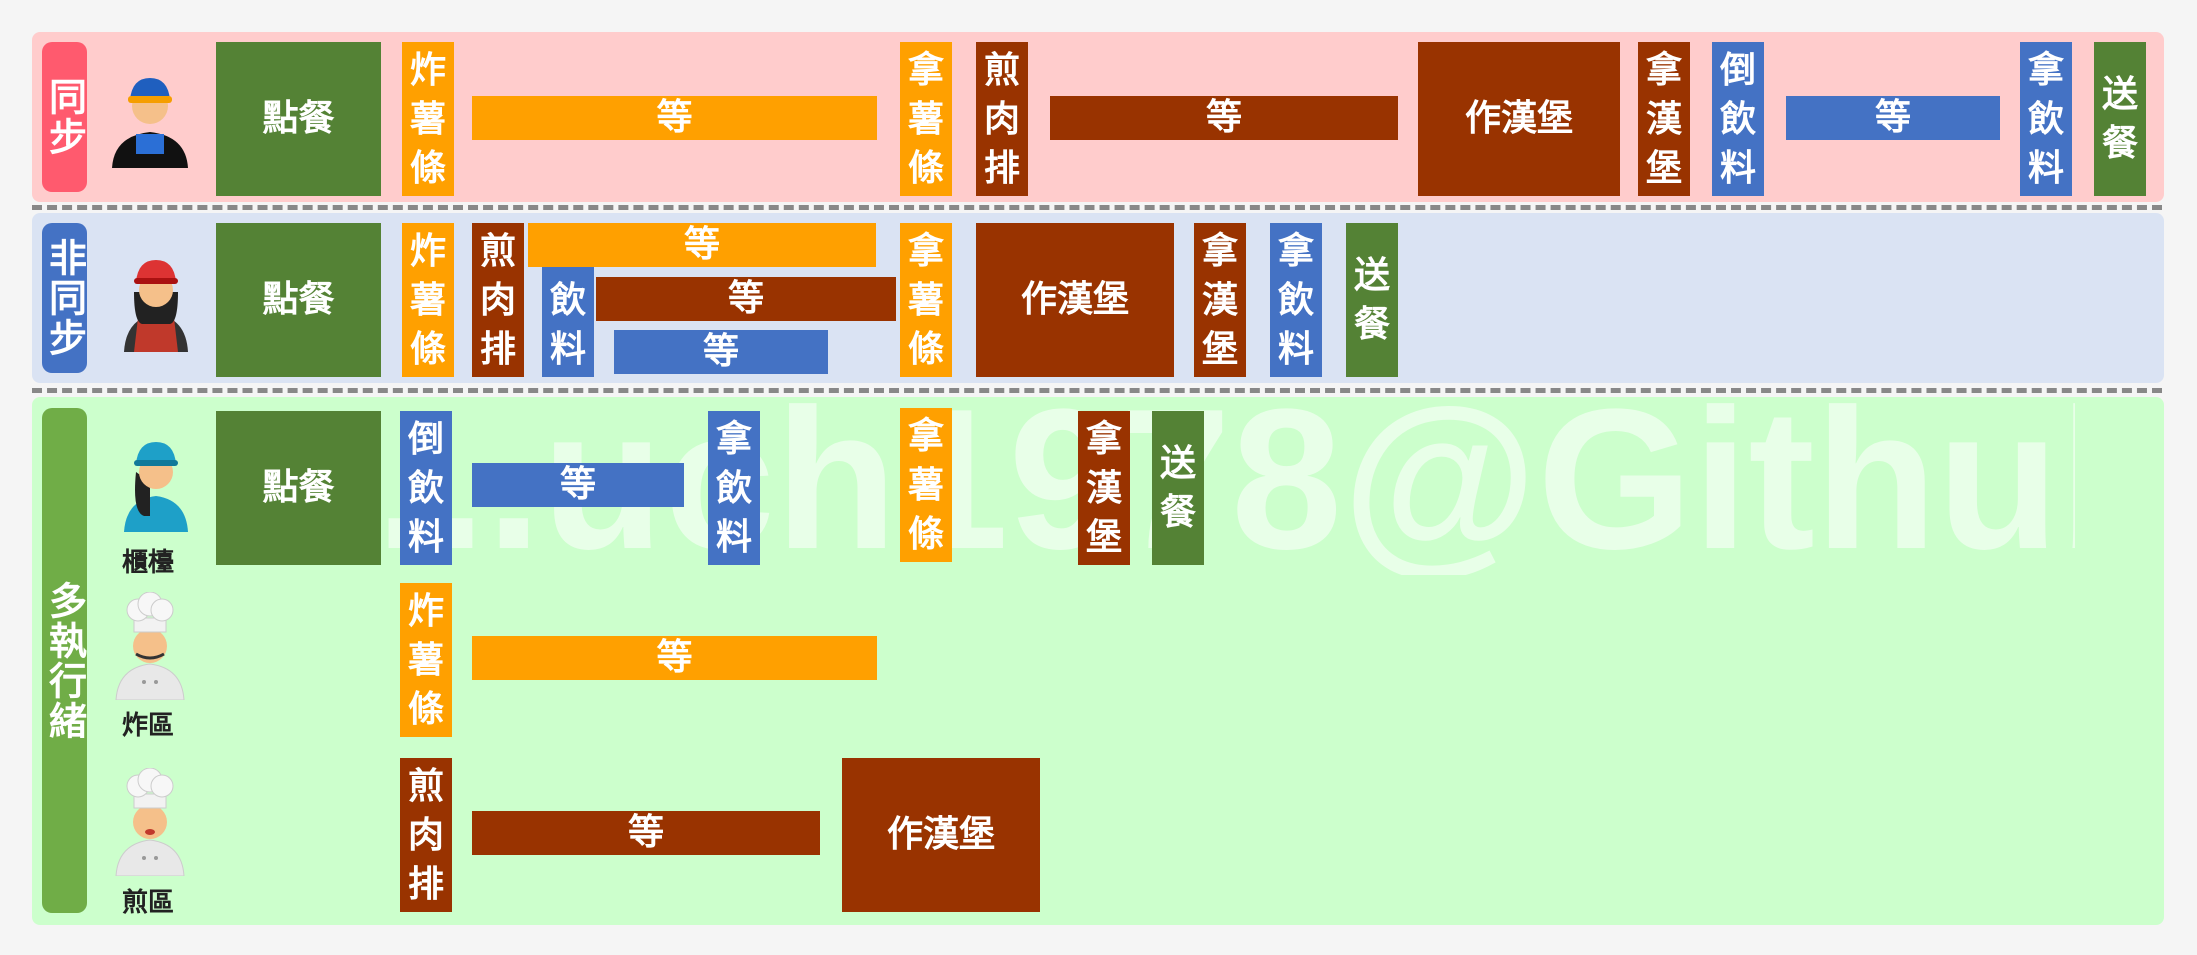 The height and width of the screenshot is (955, 2197). I want to click on async-steps-step: 點餐, so click(298, 300).